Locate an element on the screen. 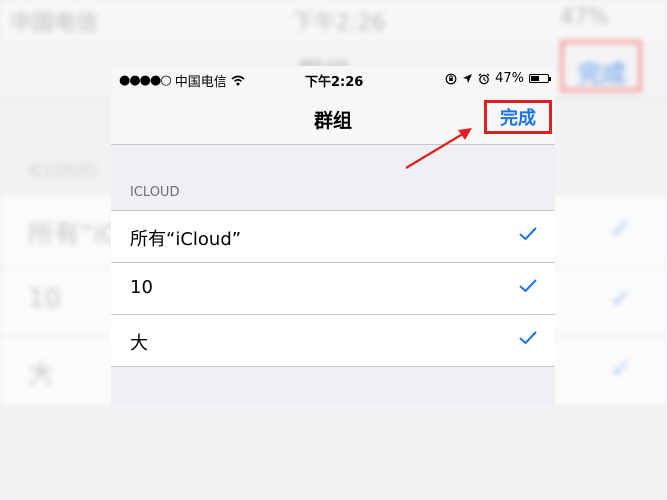 The height and width of the screenshot is (500, 667). bg-carrier: 中国电信 is located at coordinates (54, 23).